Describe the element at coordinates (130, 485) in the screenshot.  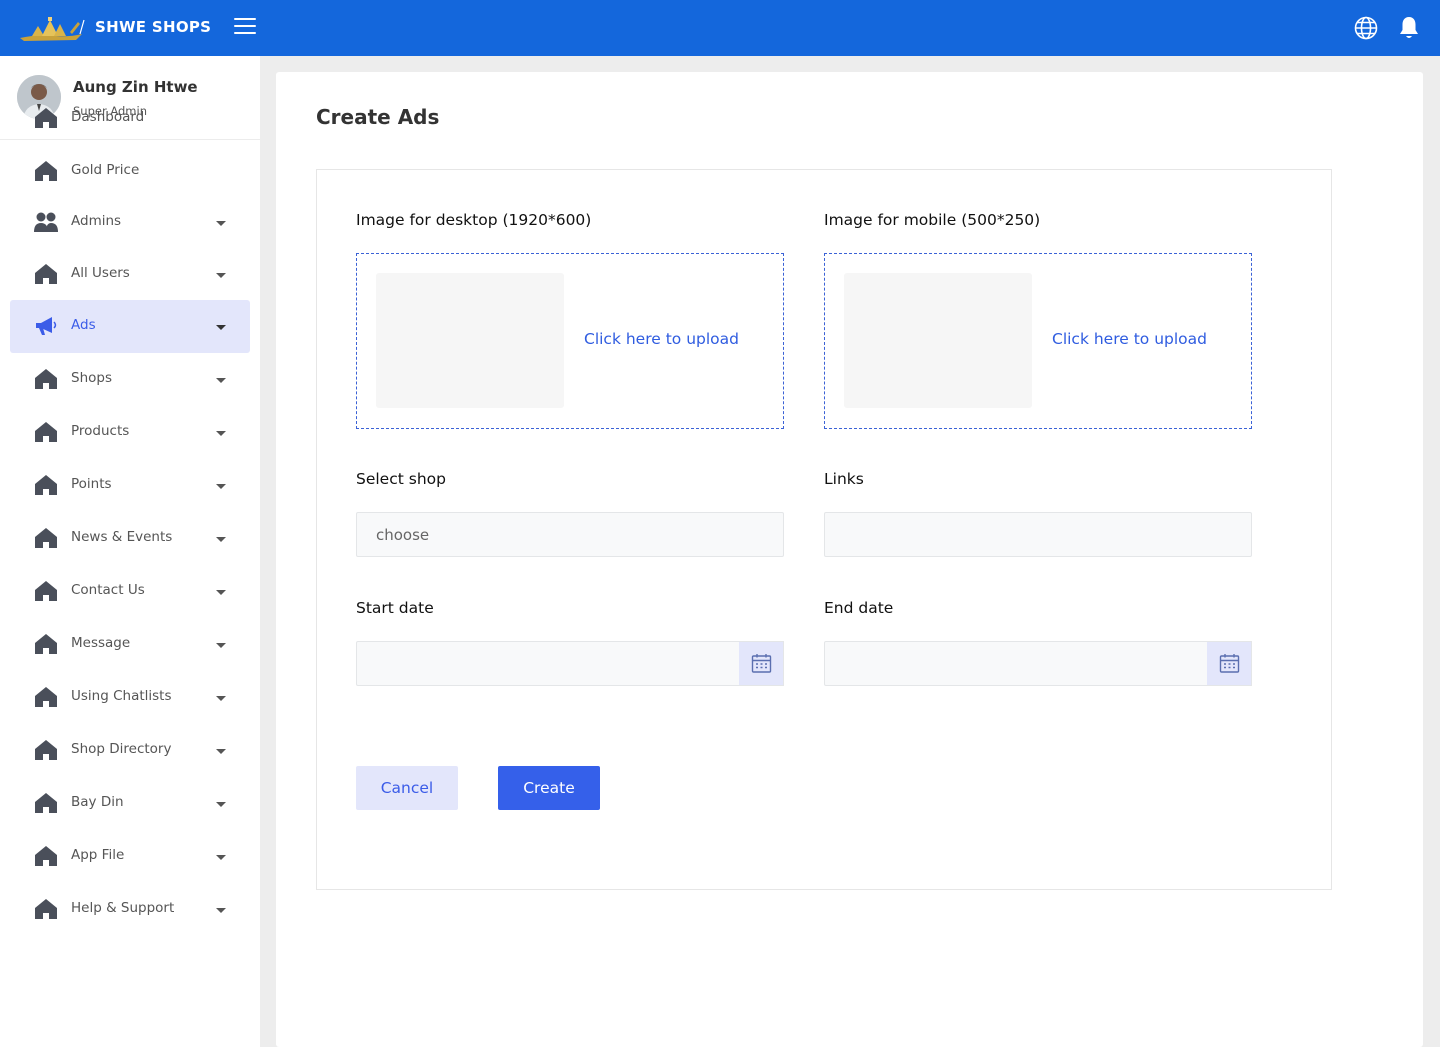
I see `sidebar-item-points: Points` at that location.